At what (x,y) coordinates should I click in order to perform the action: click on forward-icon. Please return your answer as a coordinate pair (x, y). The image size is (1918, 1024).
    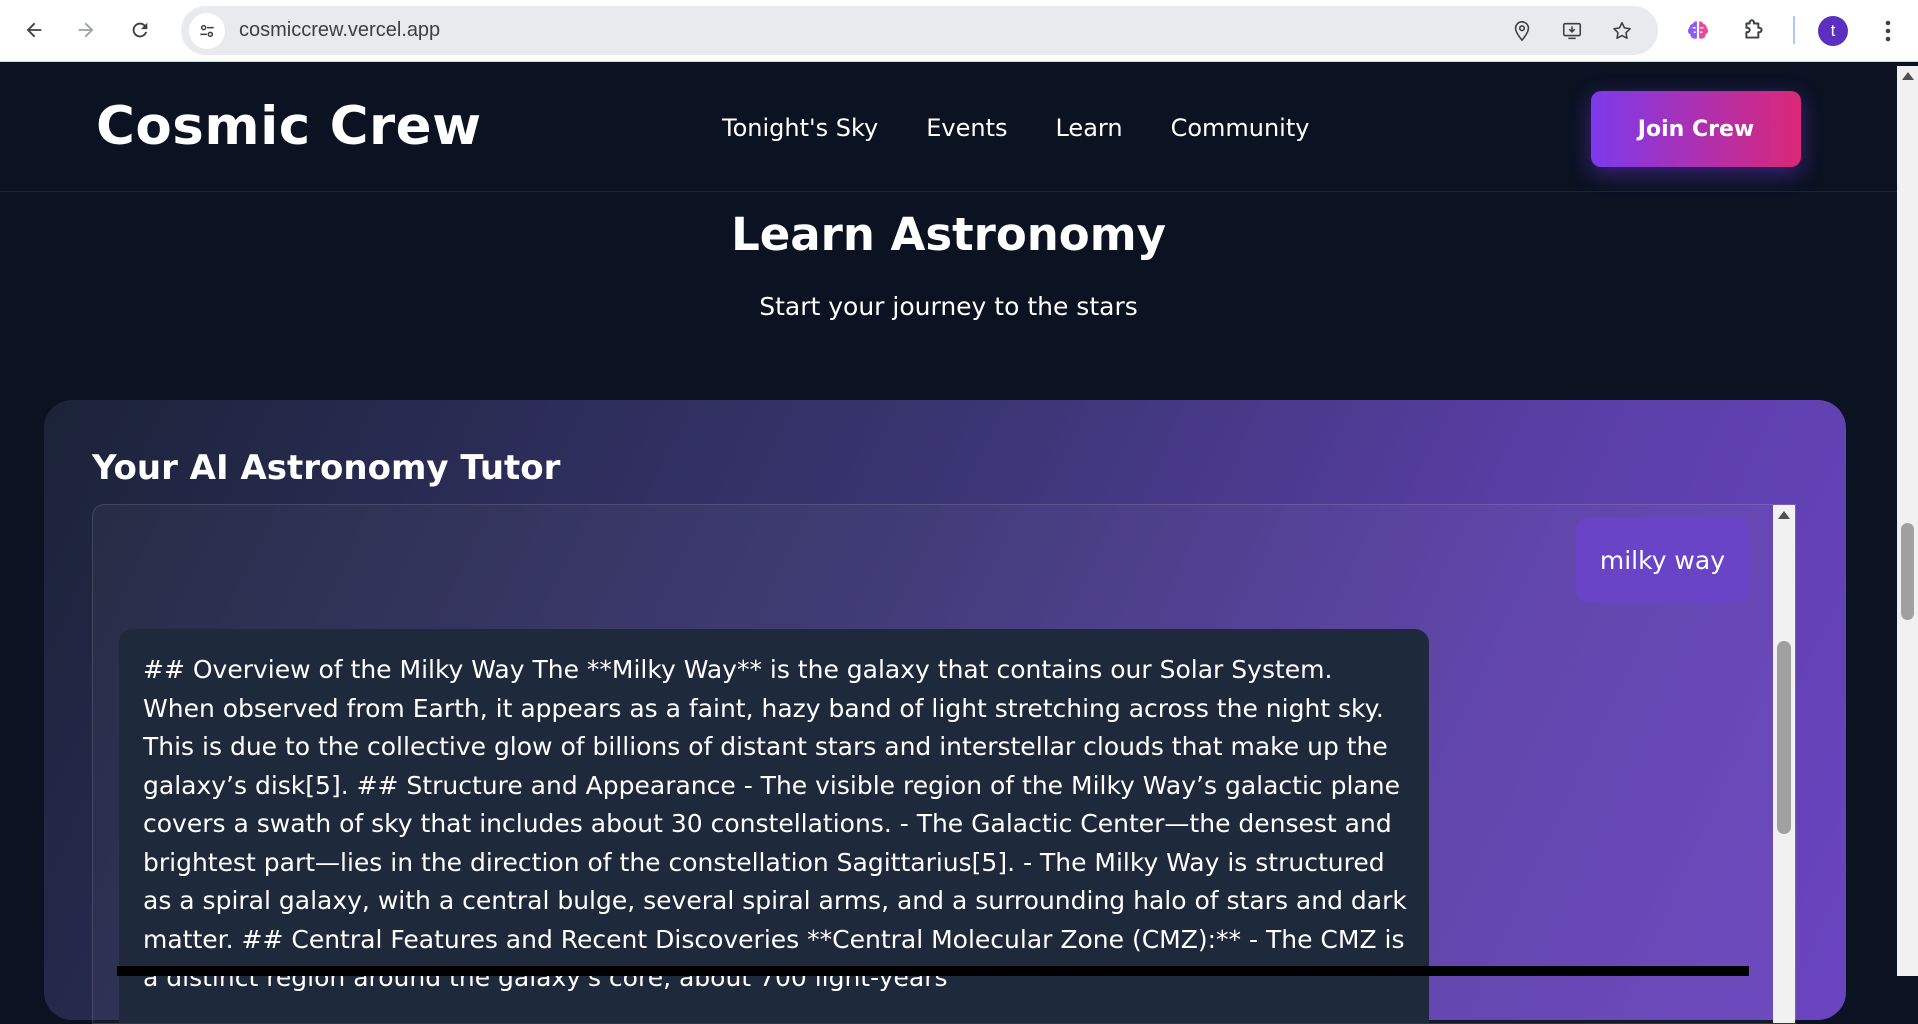
    Looking at the image, I should click on (86, 30).